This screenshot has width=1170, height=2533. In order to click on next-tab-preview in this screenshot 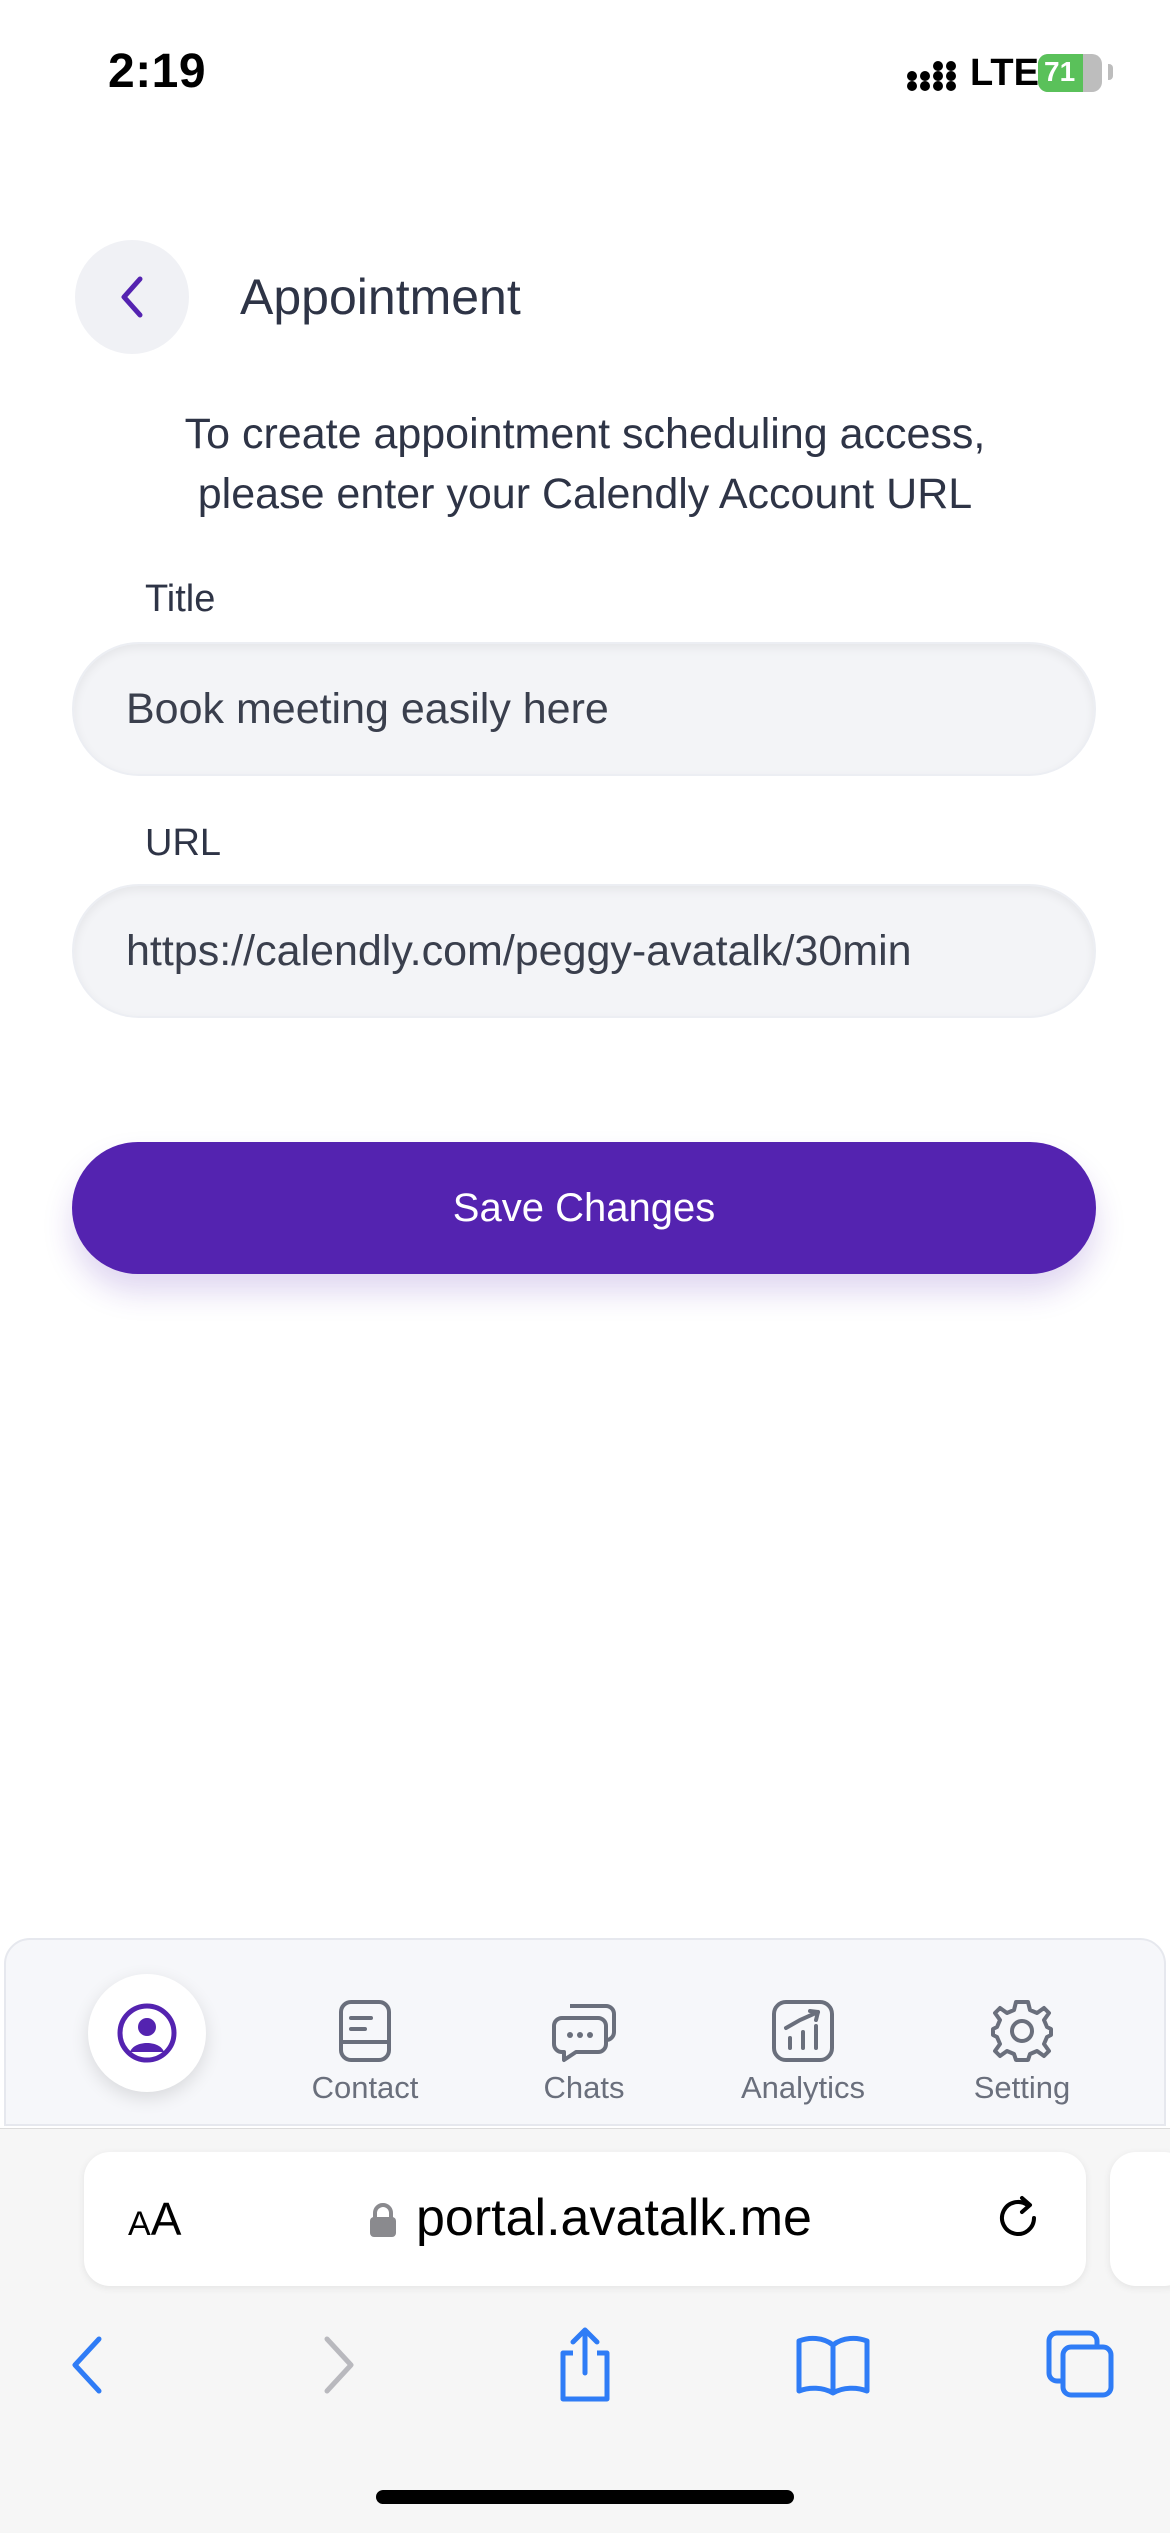, I will do `click(1140, 2219)`.